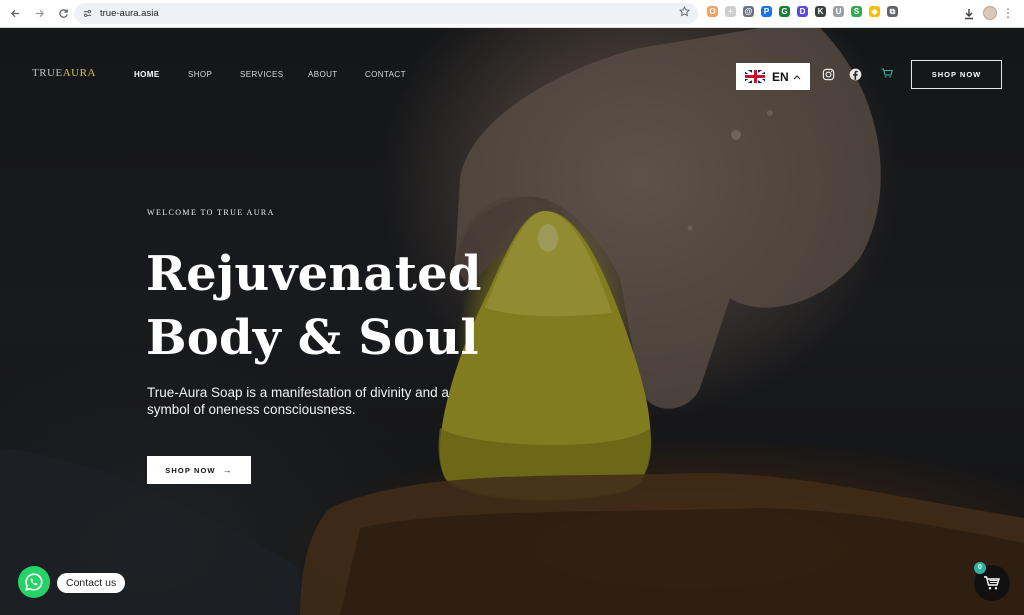 Image resolution: width=1024 pixels, height=615 pixels. Describe the element at coordinates (990, 13) in the screenshot. I see `profile-avatar` at that location.